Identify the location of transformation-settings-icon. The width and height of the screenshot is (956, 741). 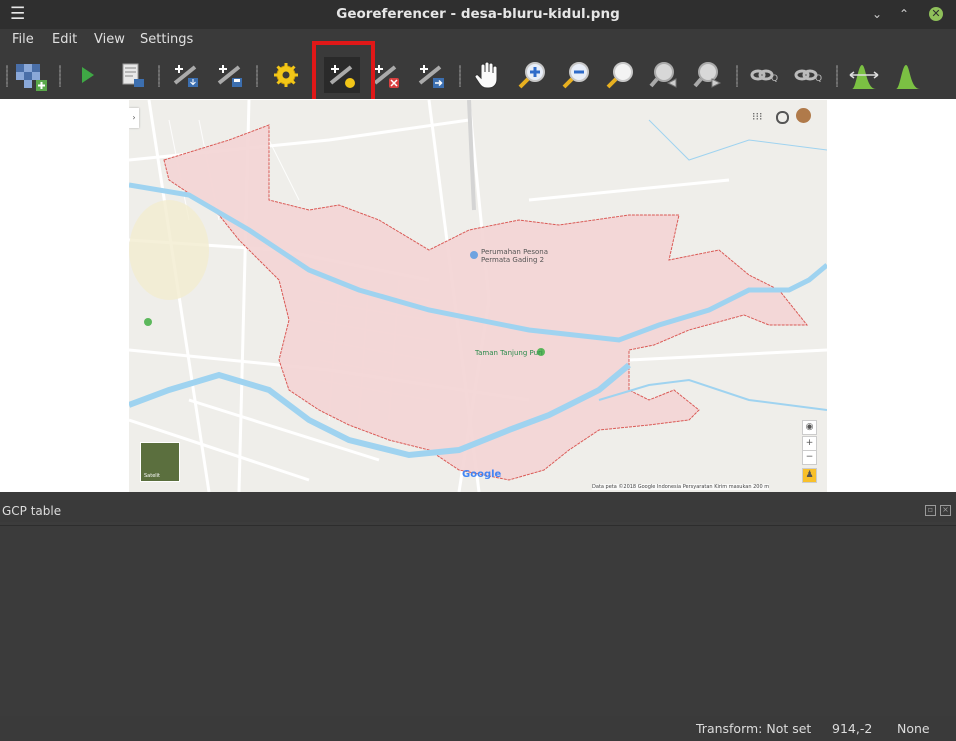
(286, 75).